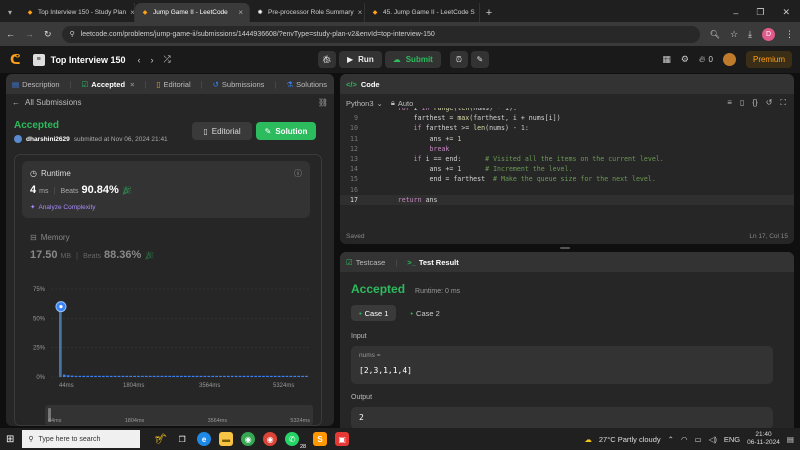 The image size is (800, 450). Describe the element at coordinates (769, 103) in the screenshot. I see `reset-icon: ↺` at that location.